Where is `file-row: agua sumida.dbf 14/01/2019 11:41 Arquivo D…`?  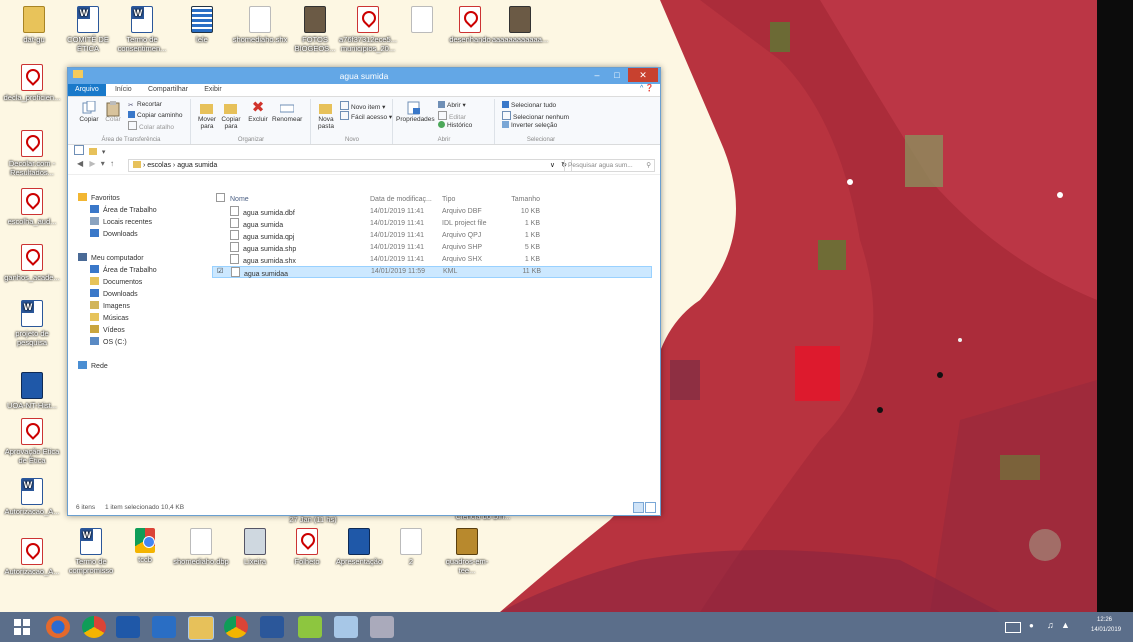 file-row: agua sumida.dbf 14/01/2019 11:41 Arquivo D… is located at coordinates (432, 212).